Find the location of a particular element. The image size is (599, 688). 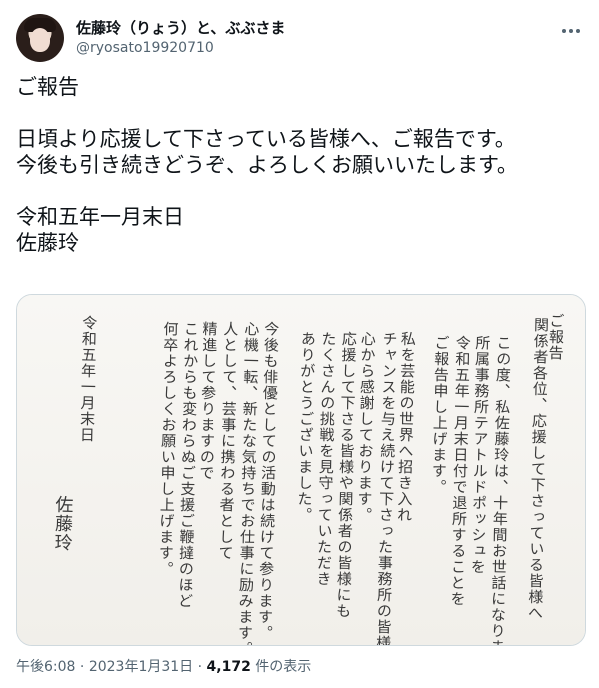

tweet-time: 午後6:08 is located at coordinates (45, 667).